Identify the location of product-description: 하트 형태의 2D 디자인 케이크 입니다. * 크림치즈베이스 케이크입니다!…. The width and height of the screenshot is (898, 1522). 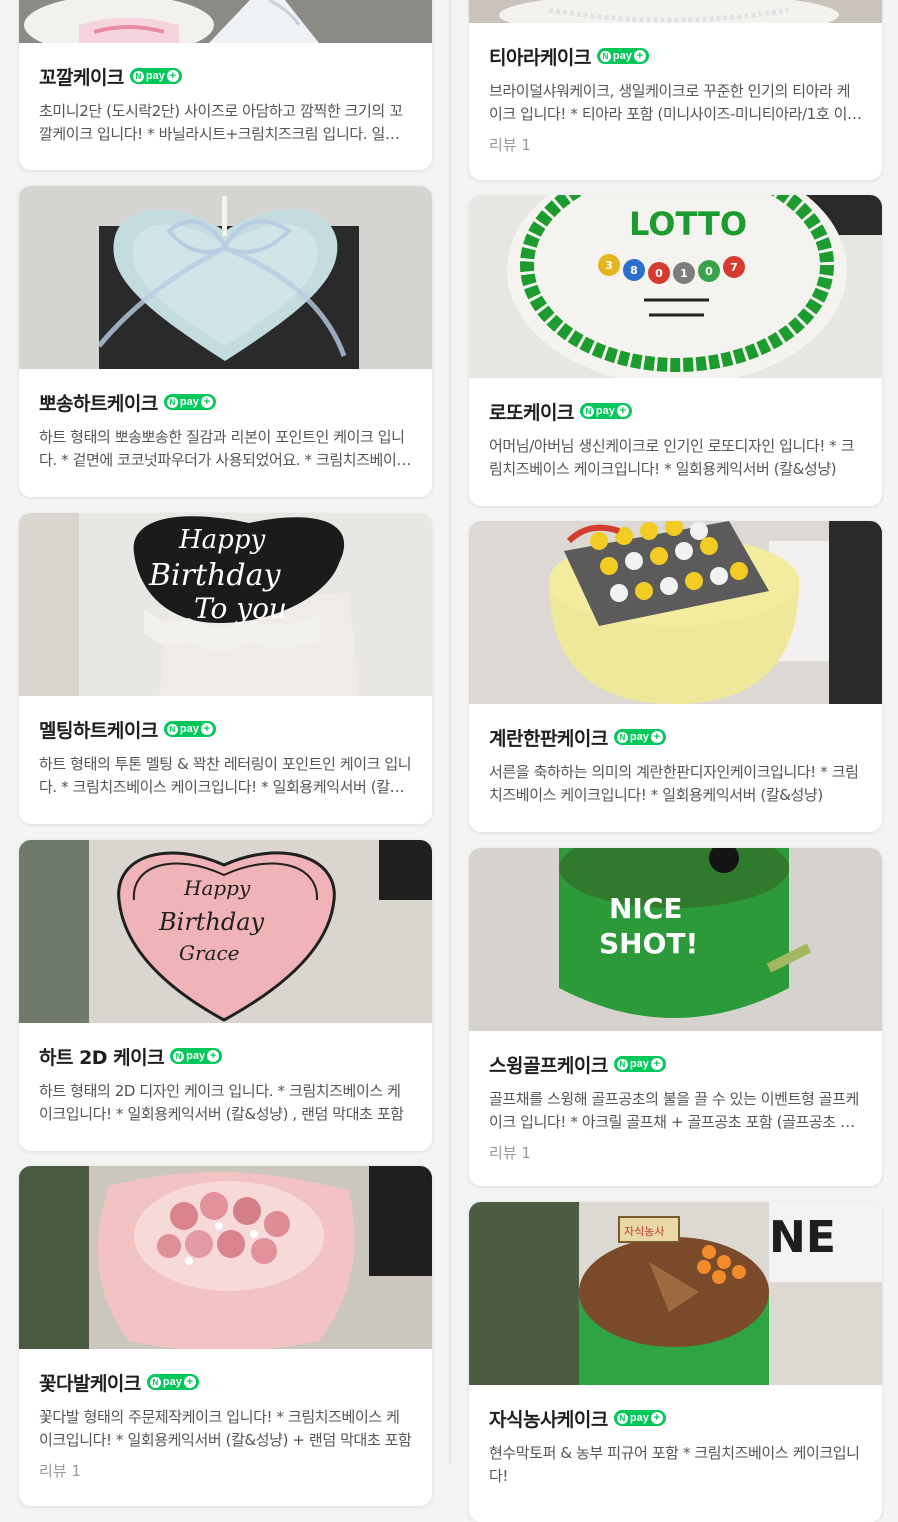
(221, 1102).